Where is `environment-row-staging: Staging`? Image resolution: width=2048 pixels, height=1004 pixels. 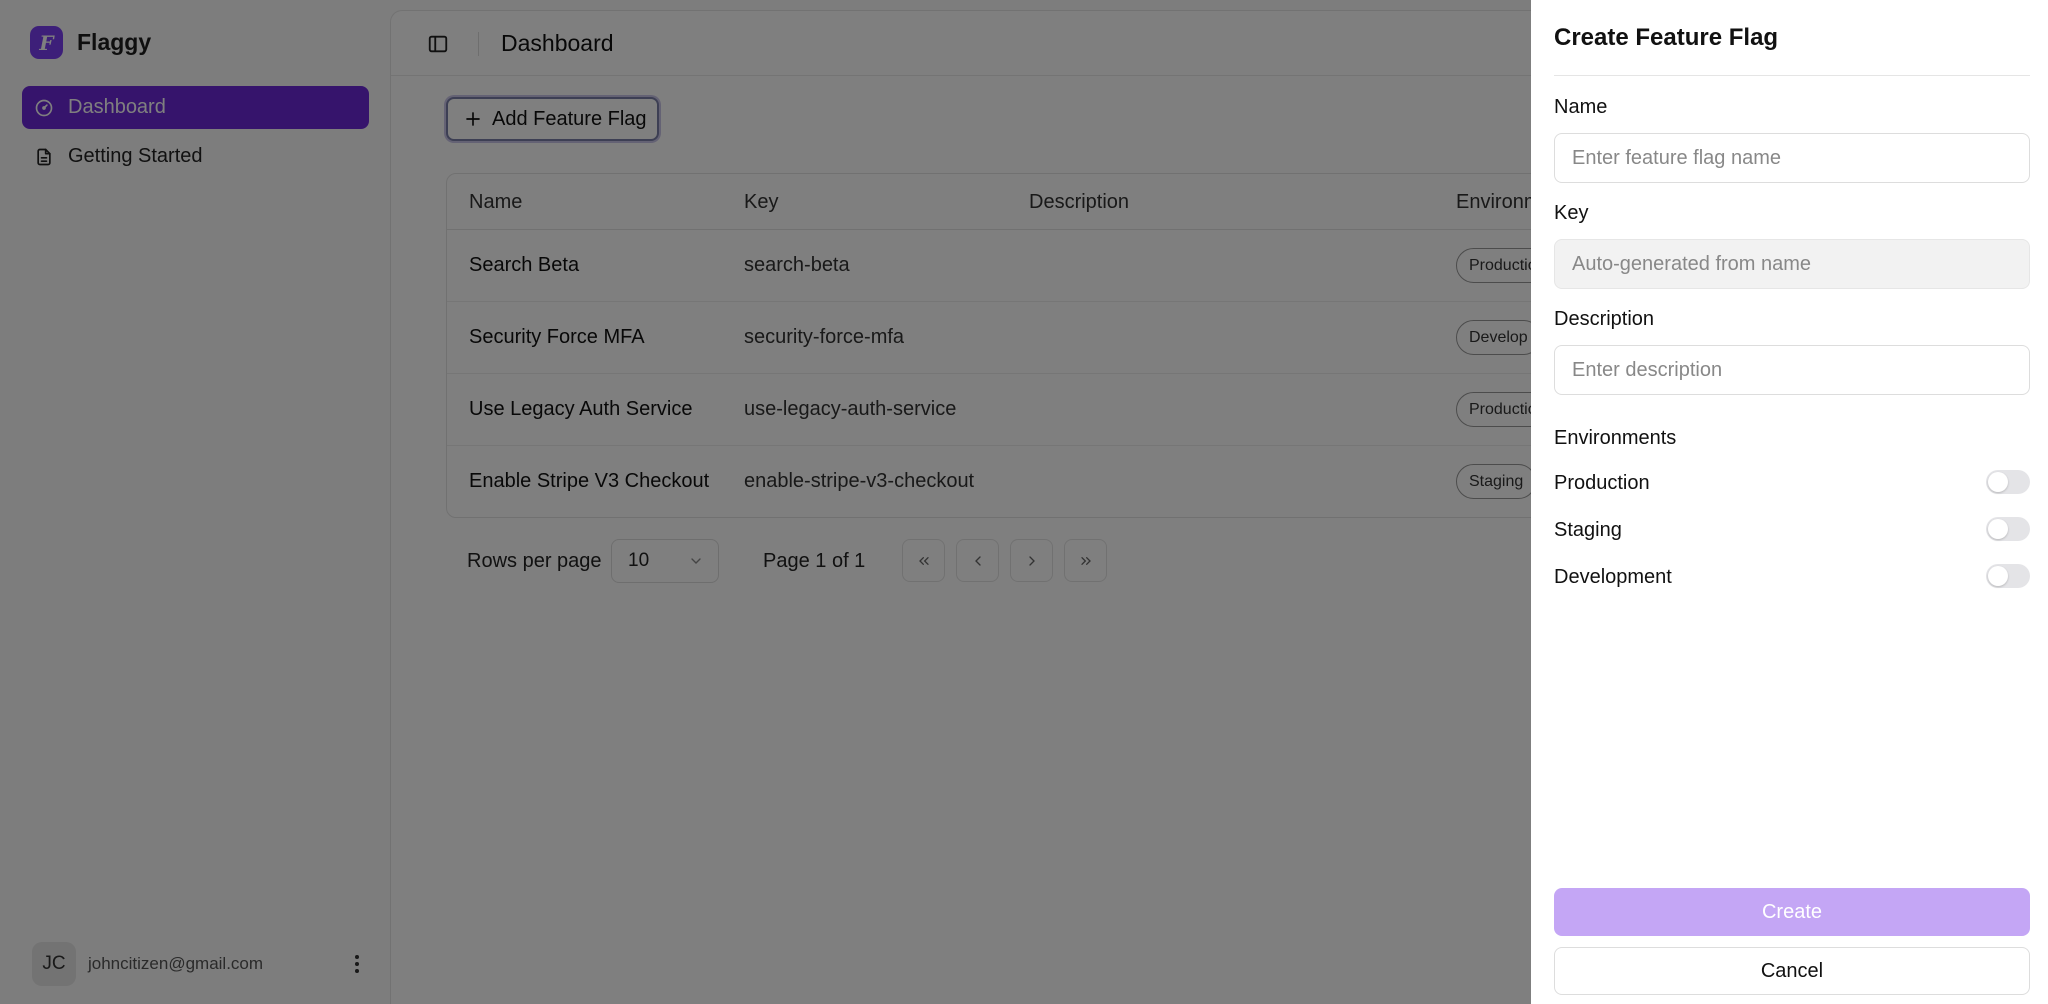
environment-row-staging: Staging is located at coordinates (1792, 530).